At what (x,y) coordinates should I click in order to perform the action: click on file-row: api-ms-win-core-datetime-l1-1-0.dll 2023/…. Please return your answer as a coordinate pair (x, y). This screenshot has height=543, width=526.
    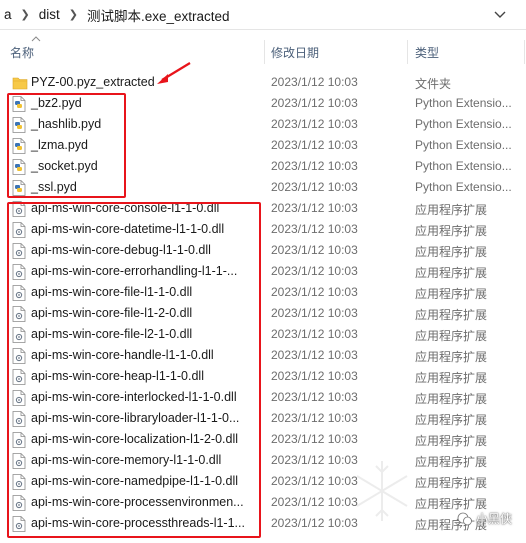
    Looking at the image, I should click on (263, 229).